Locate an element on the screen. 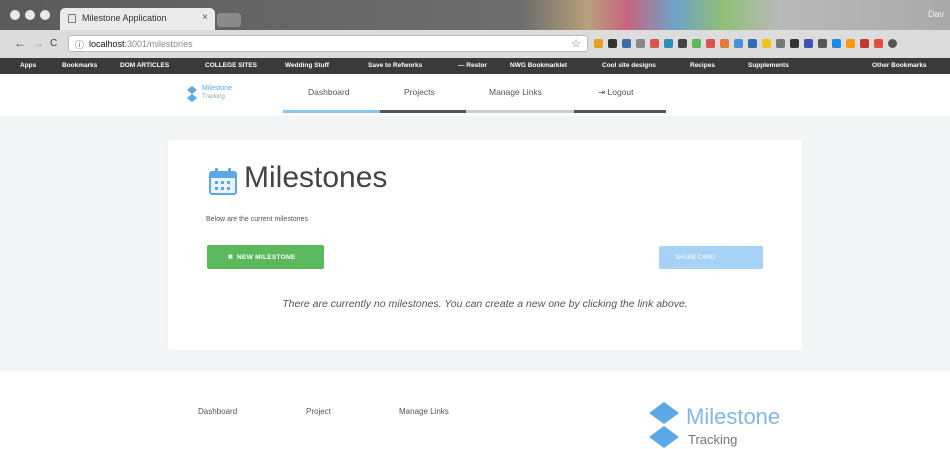 This screenshot has width=950, height=449. bookmark-item: Wedding Stuff is located at coordinates (307, 65).